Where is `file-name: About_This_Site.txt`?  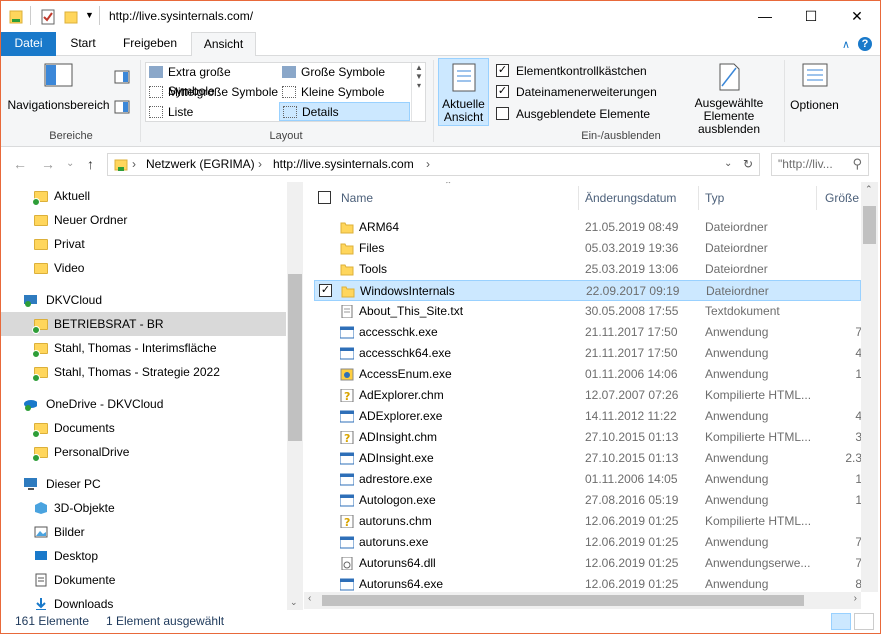
file-name: About_This_Site.txt is located at coordinates (471, 311).